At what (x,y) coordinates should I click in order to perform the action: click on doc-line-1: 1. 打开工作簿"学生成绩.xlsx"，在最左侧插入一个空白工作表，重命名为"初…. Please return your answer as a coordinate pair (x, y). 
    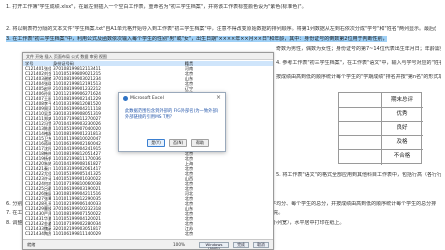
    Looking at the image, I should click on (156, 7).